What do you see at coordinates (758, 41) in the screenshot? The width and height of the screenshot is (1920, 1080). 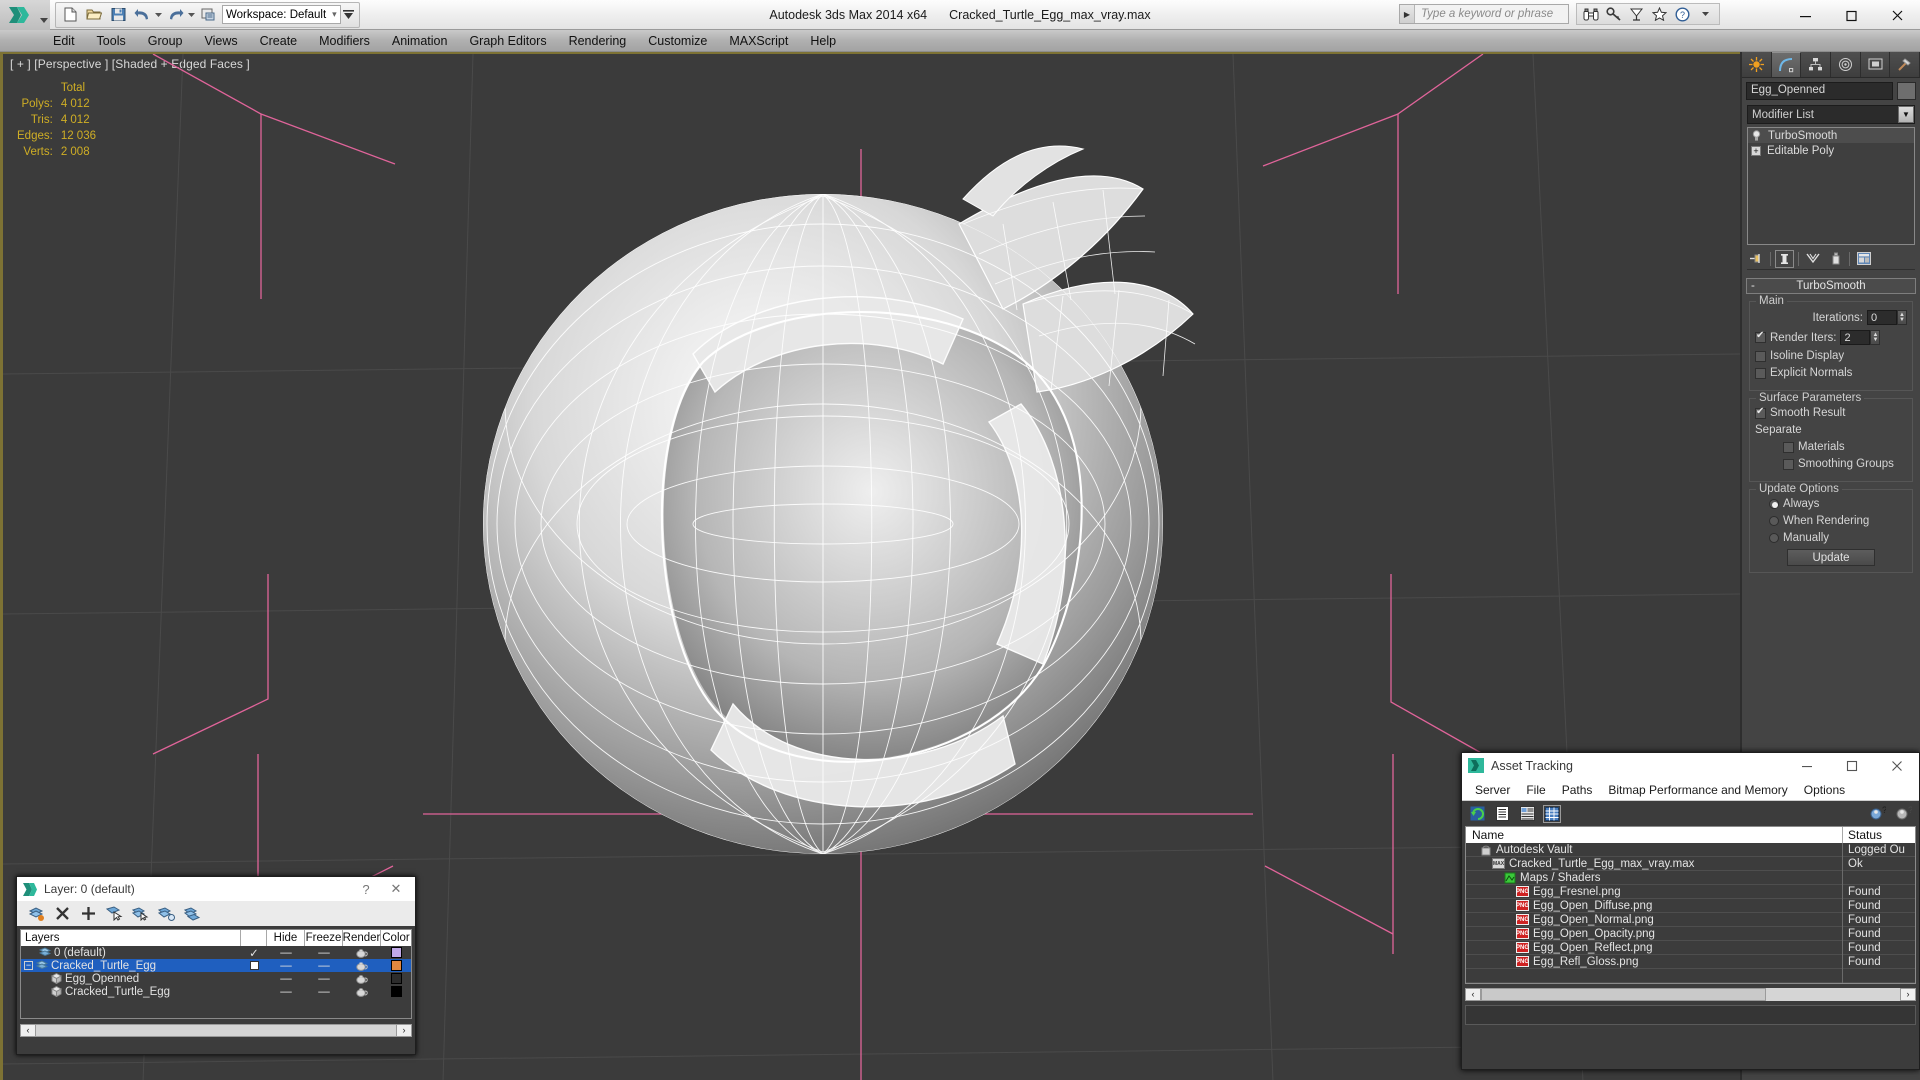 I see `menu-item-maxscript: MAXScript` at bounding box center [758, 41].